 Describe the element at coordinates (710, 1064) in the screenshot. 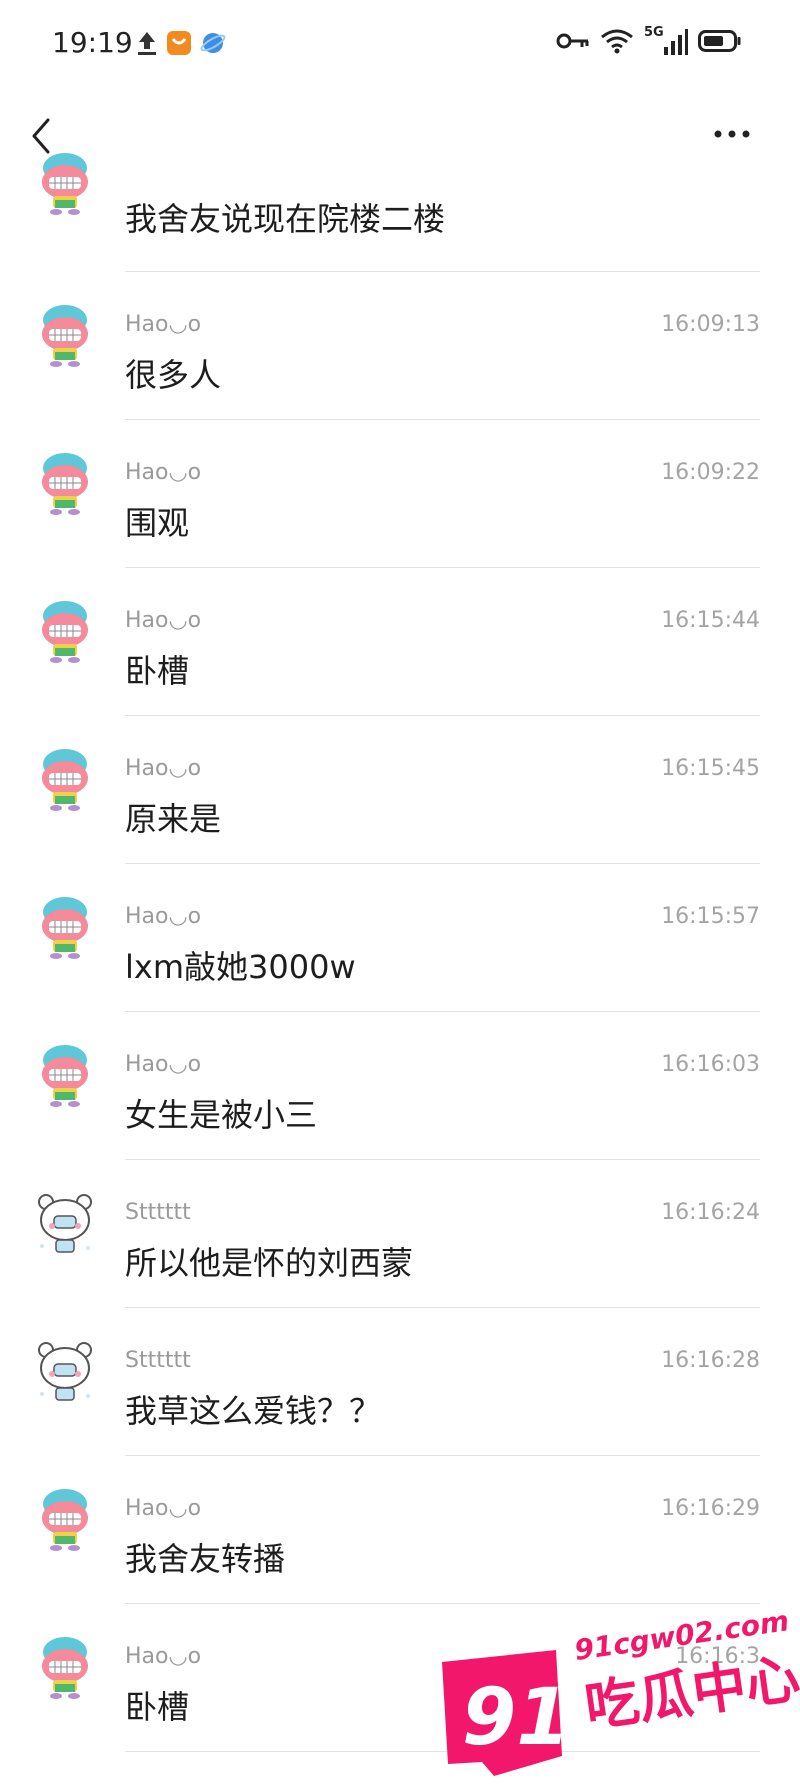

I see `message-timestamp: 16:16:03` at that location.